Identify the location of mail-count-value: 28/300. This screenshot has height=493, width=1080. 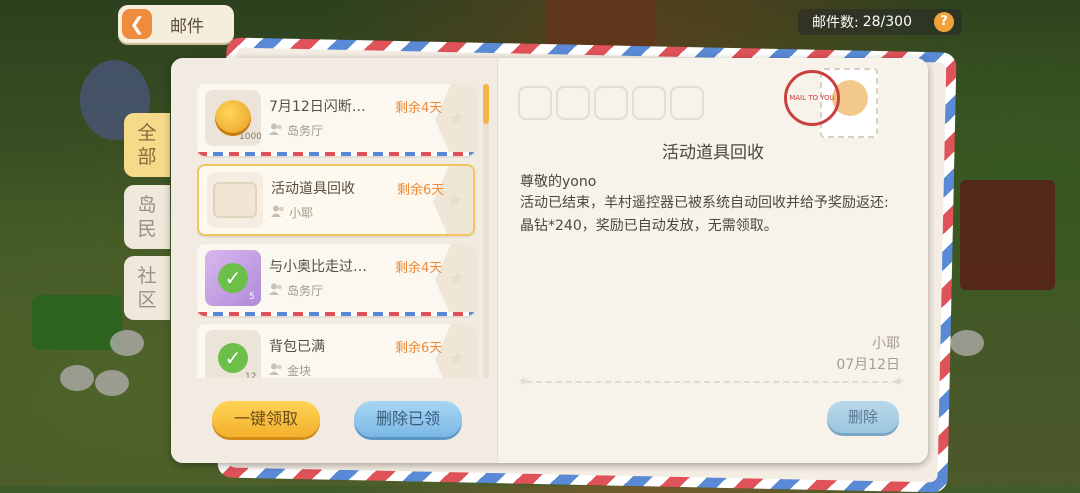
(887, 22).